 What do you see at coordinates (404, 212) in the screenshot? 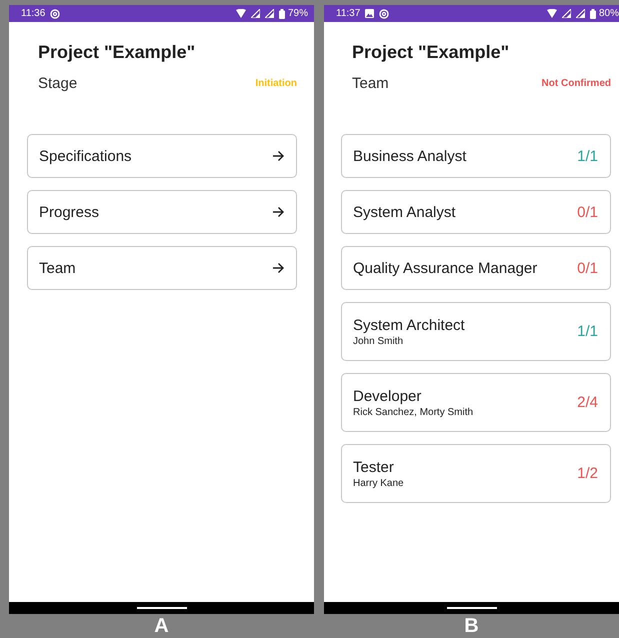
I see `role-name: System Analyst` at bounding box center [404, 212].